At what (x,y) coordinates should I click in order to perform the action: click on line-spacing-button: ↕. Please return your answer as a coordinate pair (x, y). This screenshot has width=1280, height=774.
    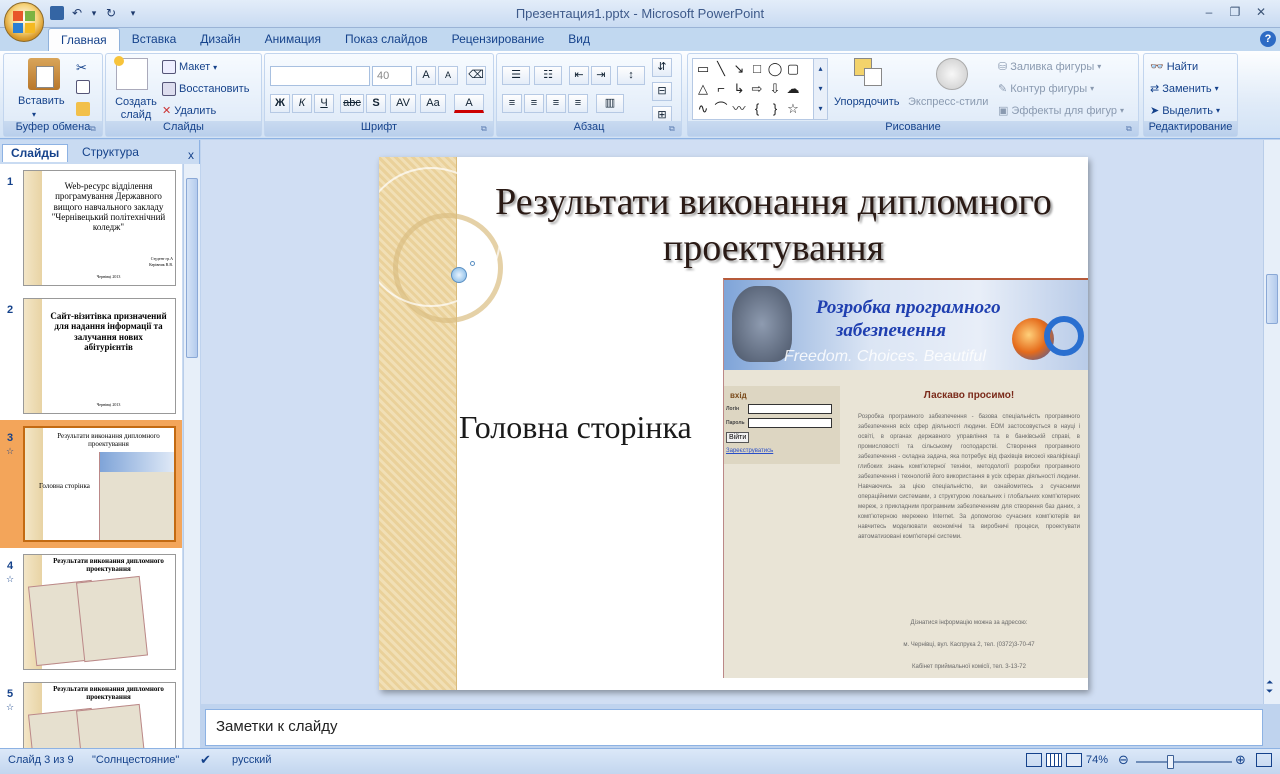
    Looking at the image, I should click on (631, 75).